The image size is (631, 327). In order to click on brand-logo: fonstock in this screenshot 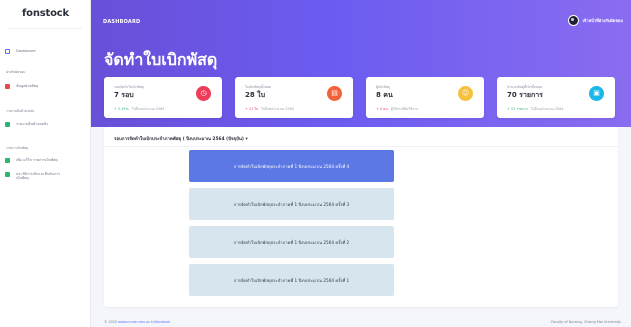, I will do `click(45, 13)`.